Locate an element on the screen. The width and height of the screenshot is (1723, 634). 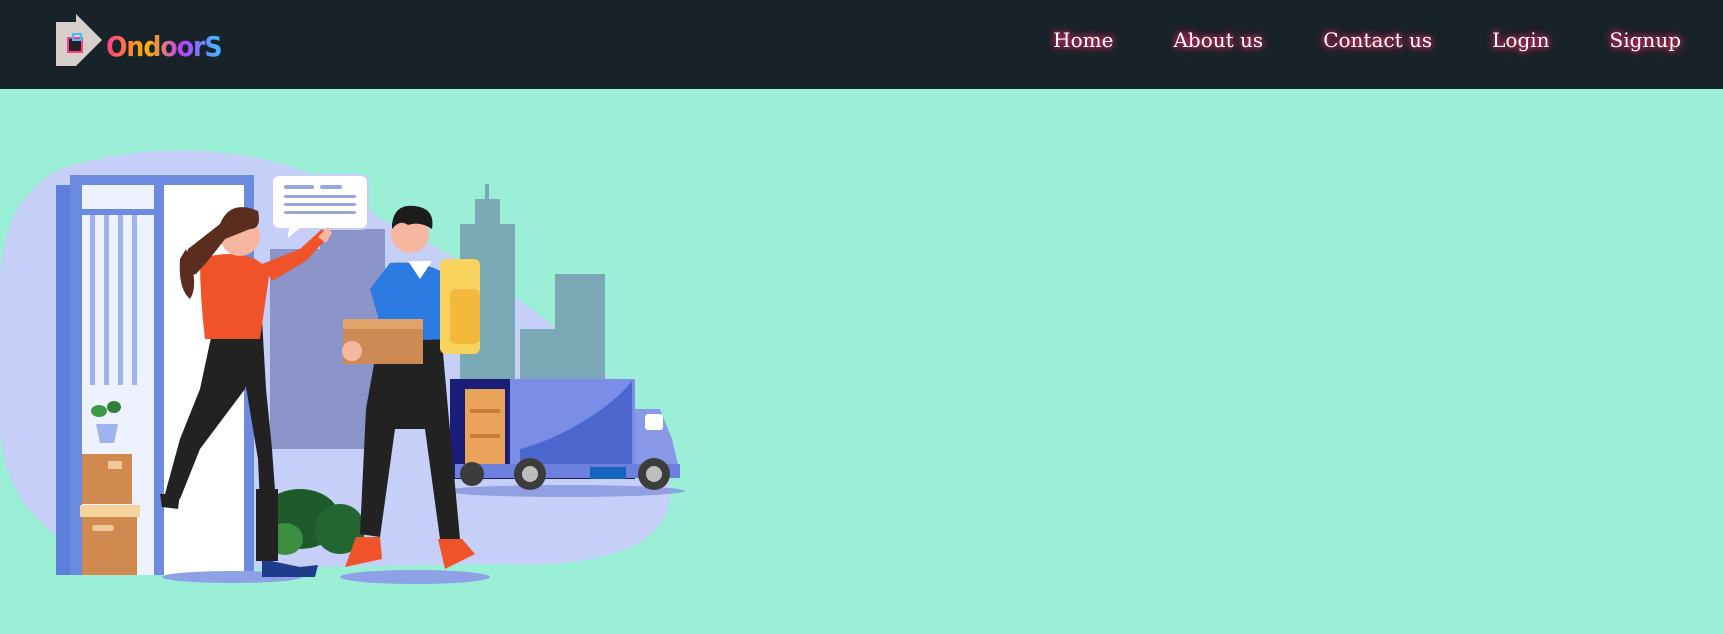
site-logo: OndoorS is located at coordinates (138, 43).